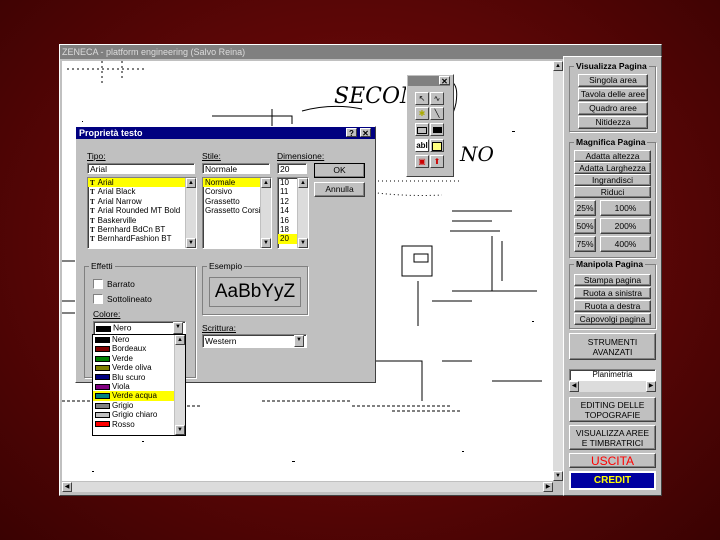  What do you see at coordinates (266, 183) in the screenshot?
I see `style-scroll-up: ▲` at bounding box center [266, 183].